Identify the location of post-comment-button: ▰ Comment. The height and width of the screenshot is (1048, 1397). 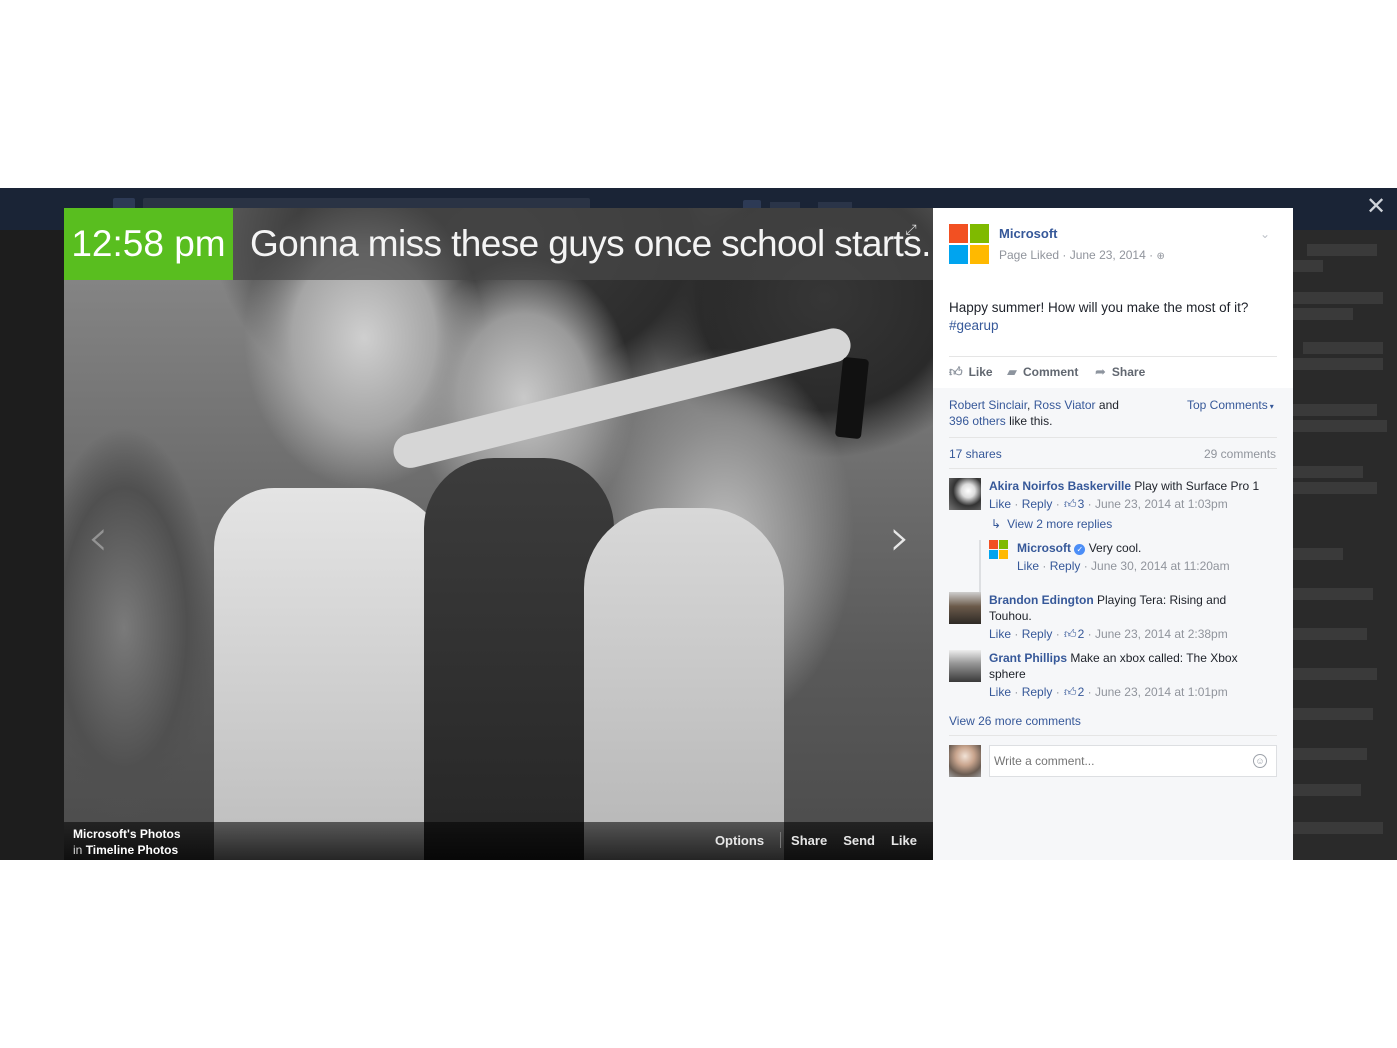
(1042, 372).